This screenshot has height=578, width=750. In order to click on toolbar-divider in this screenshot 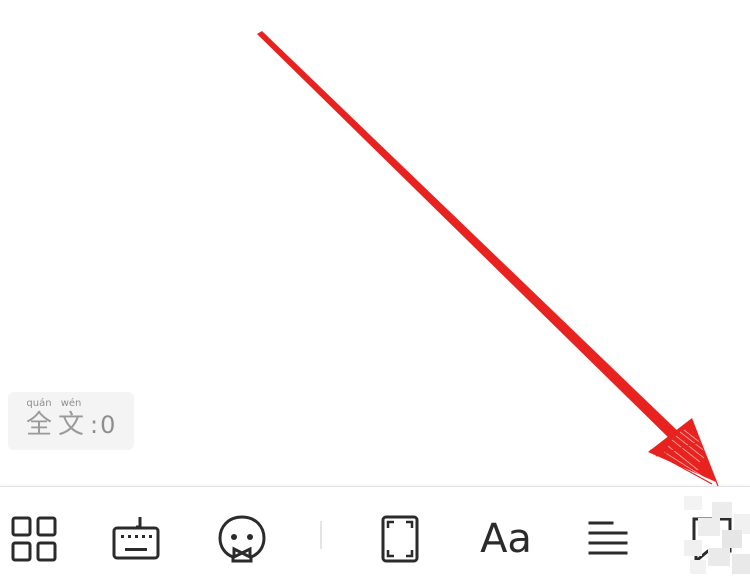, I will do `click(321, 535)`.